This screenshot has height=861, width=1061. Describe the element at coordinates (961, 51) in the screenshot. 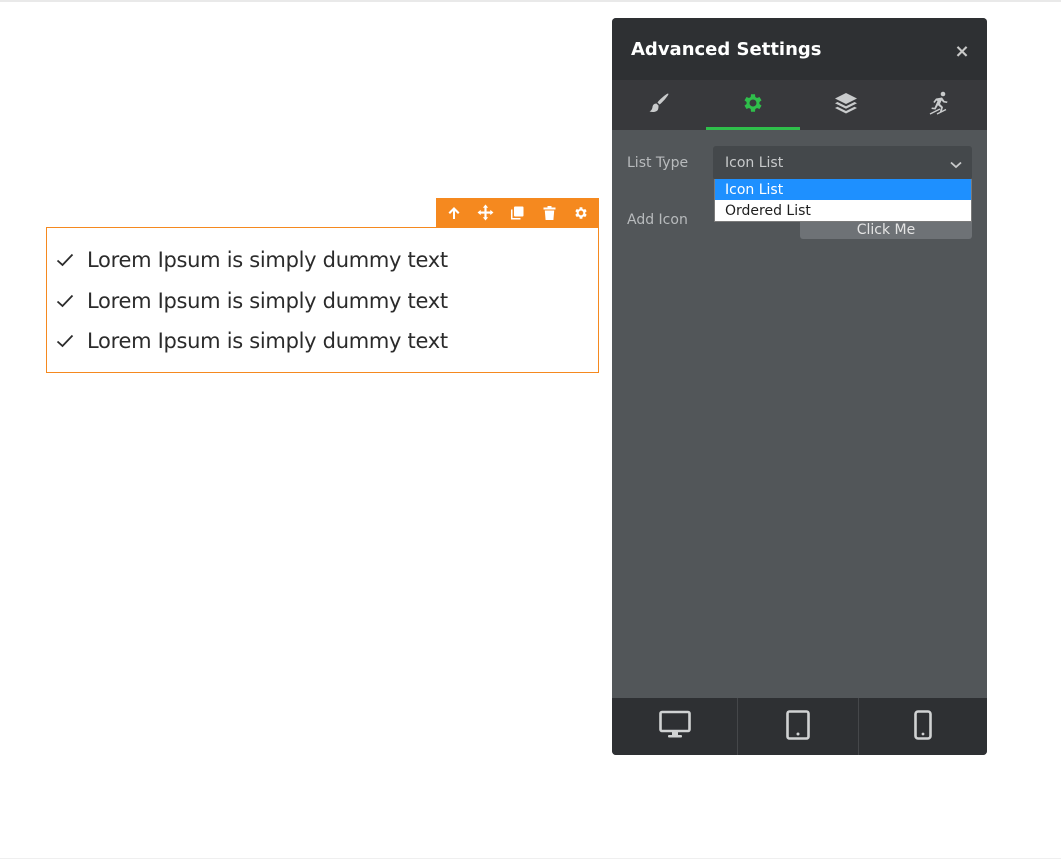

I see `close-icon: ×` at that location.